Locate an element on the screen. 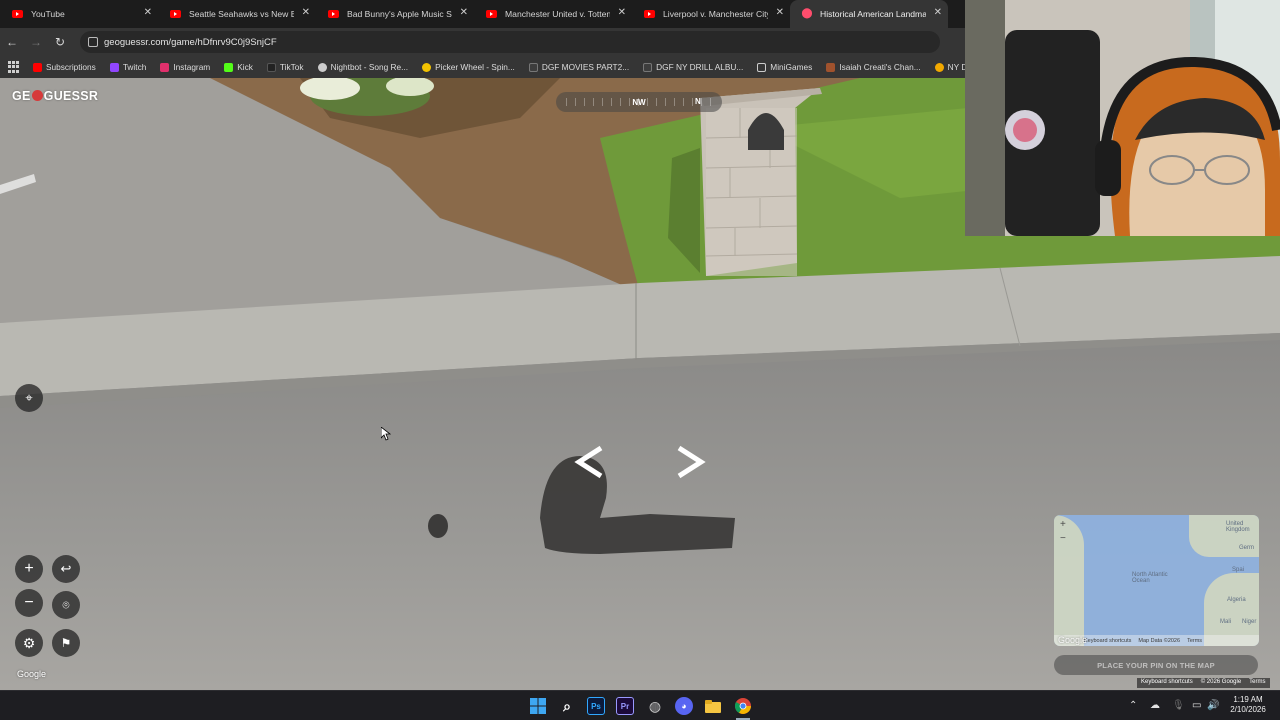  zoom-out-button: − is located at coordinates (29, 603).